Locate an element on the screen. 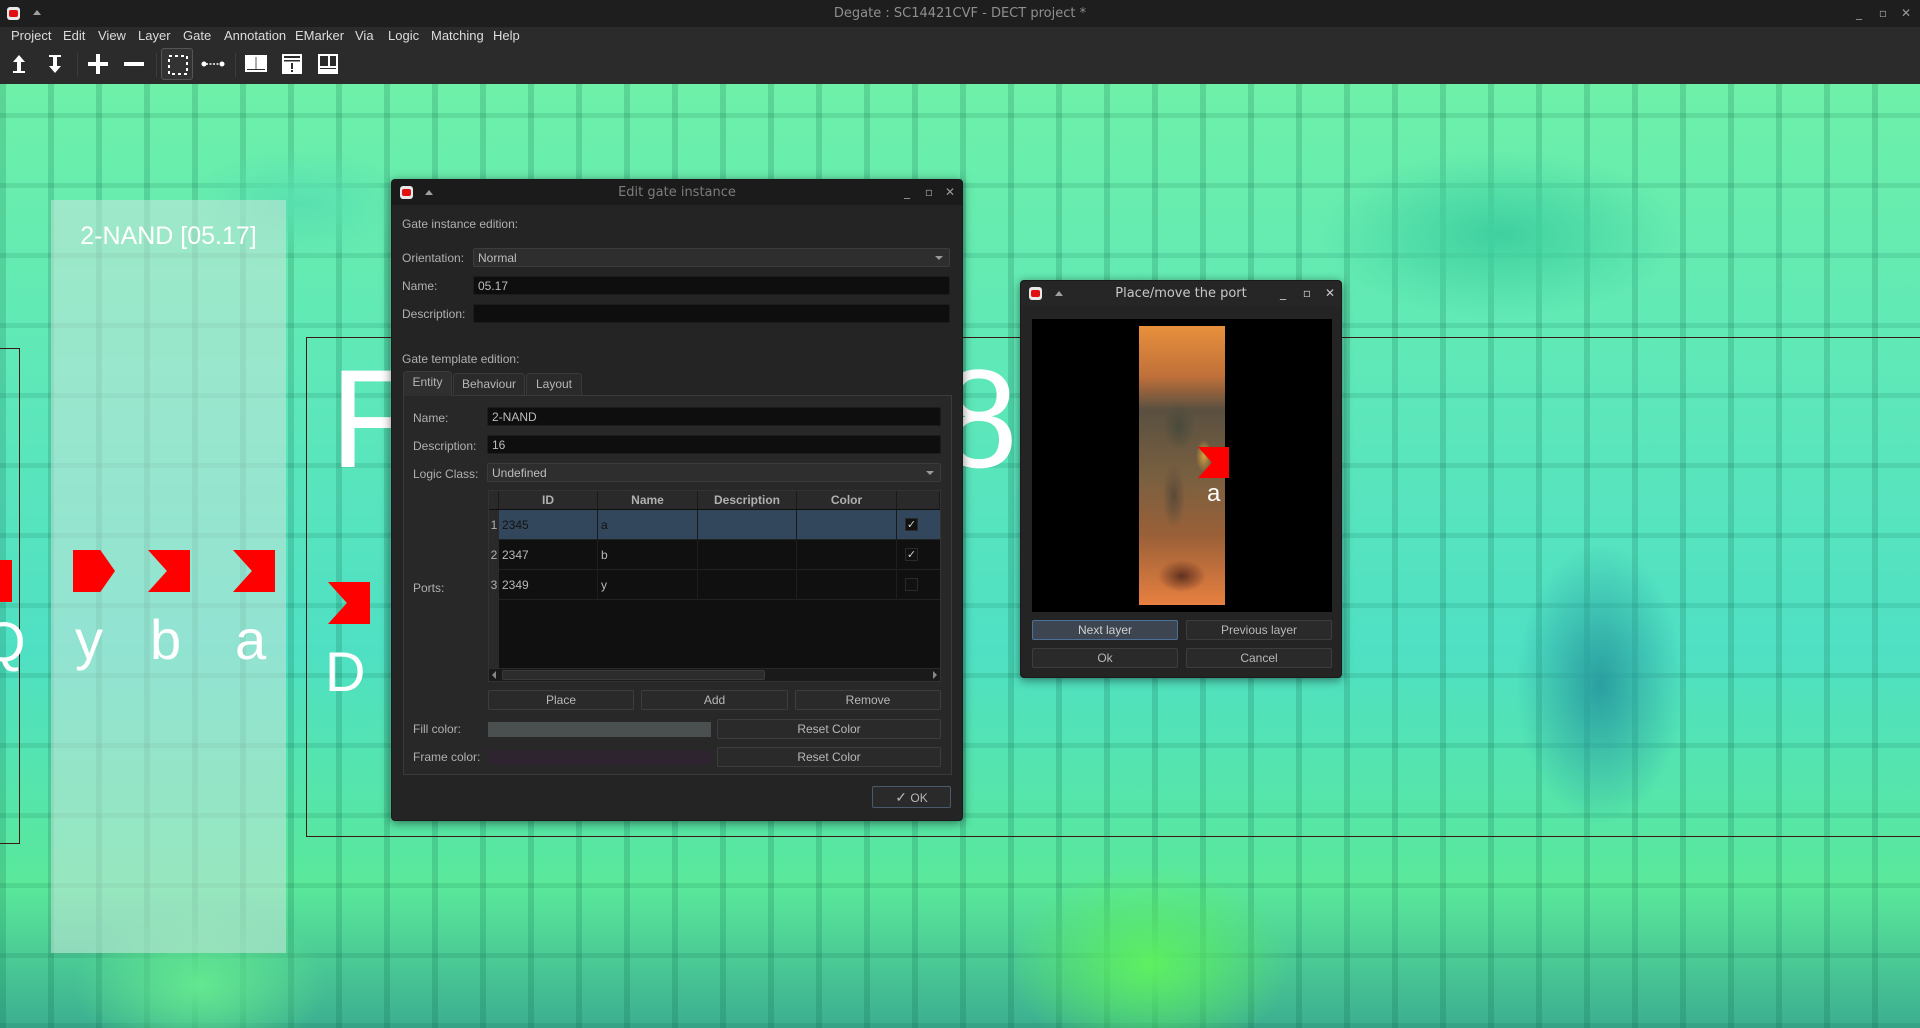 The height and width of the screenshot is (1028, 1920). previous-layer-button: Previous layer is located at coordinates (1259, 630).